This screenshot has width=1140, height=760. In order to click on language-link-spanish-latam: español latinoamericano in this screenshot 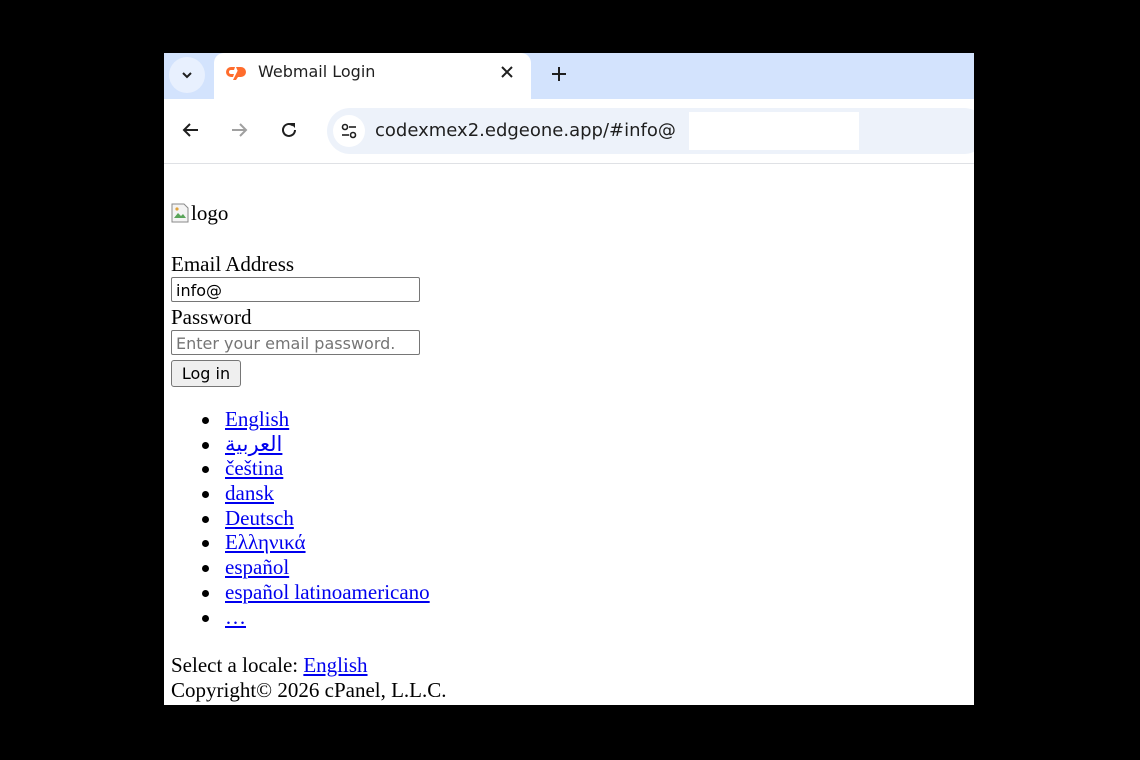, I will do `click(327, 592)`.